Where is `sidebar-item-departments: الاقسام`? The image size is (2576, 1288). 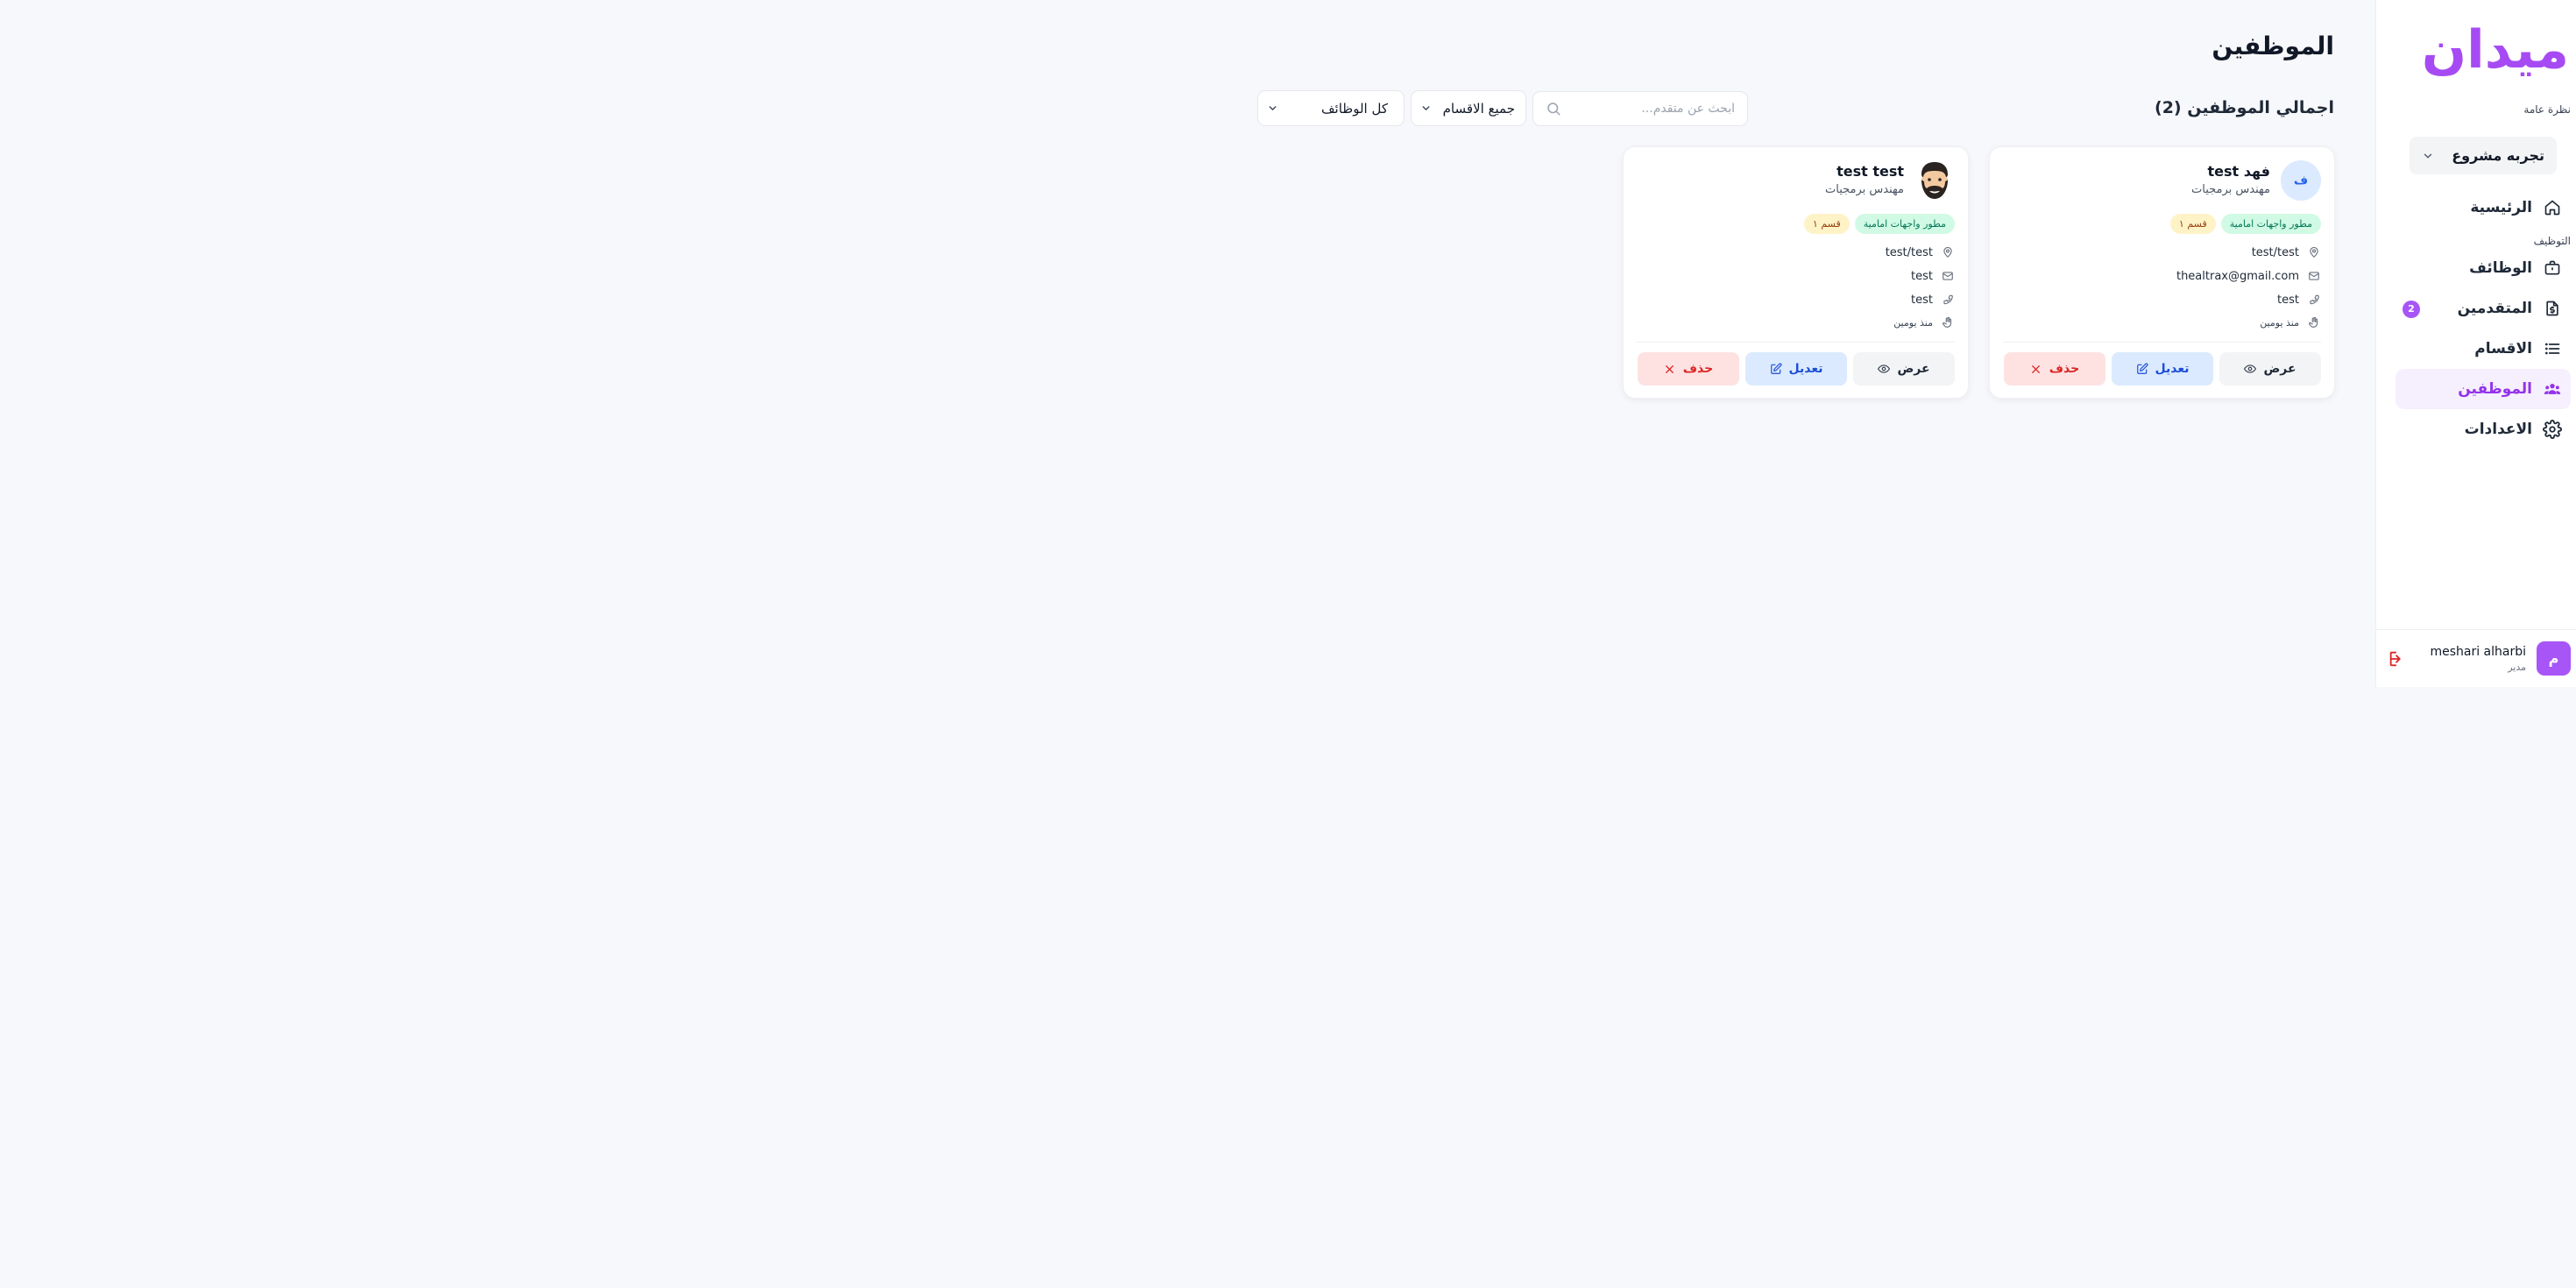 sidebar-item-departments: الاقسام is located at coordinates (2483, 349).